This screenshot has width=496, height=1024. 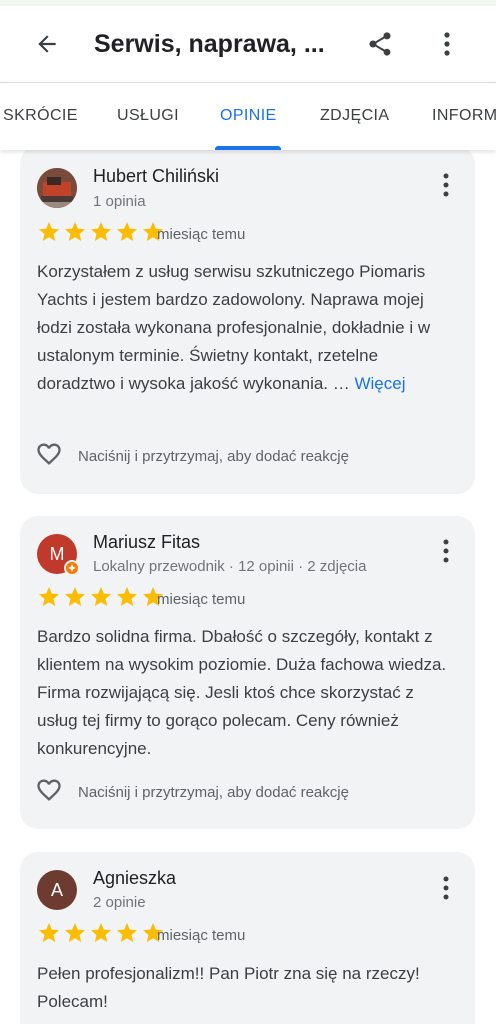 What do you see at coordinates (380, 44) in the screenshot?
I see `share-icon` at bounding box center [380, 44].